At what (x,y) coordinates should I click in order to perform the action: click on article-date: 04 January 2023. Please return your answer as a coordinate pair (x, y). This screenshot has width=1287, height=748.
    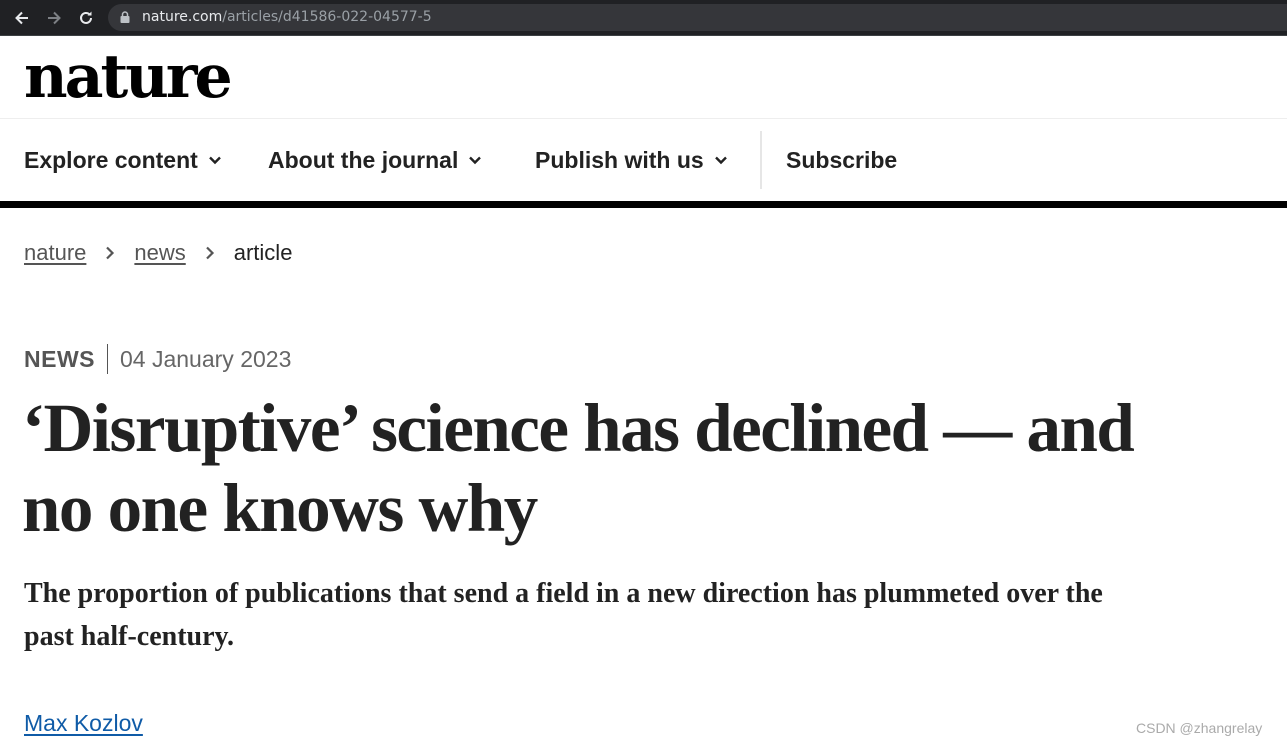
    Looking at the image, I should click on (206, 358).